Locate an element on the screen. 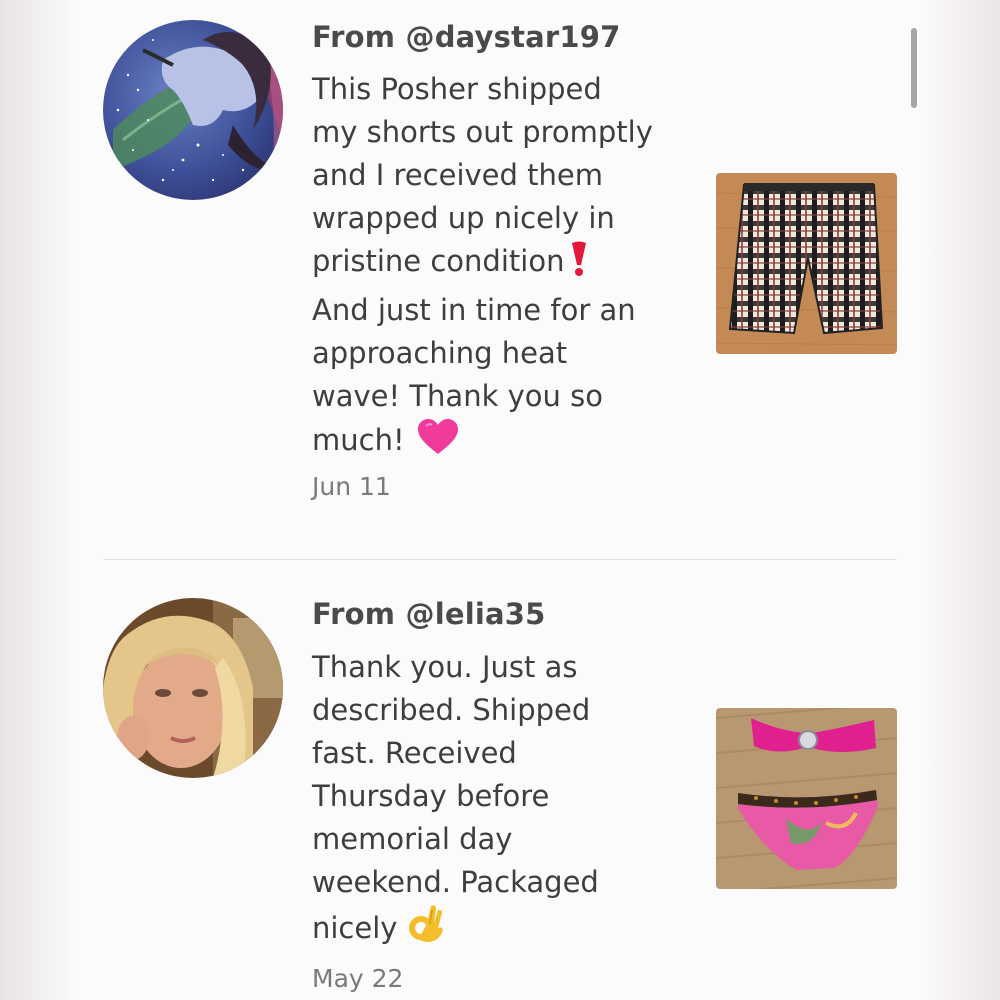 The height and width of the screenshot is (1000, 1000). review-line: pristine condition is located at coordinates (502, 264).